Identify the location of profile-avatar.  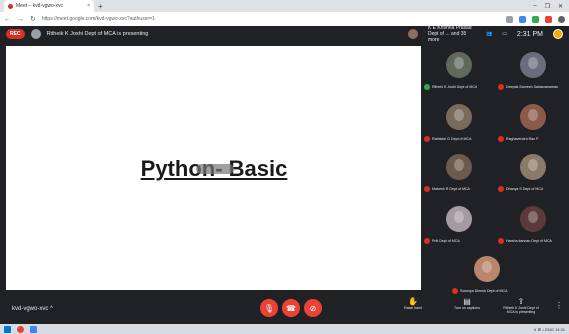
(561, 19).